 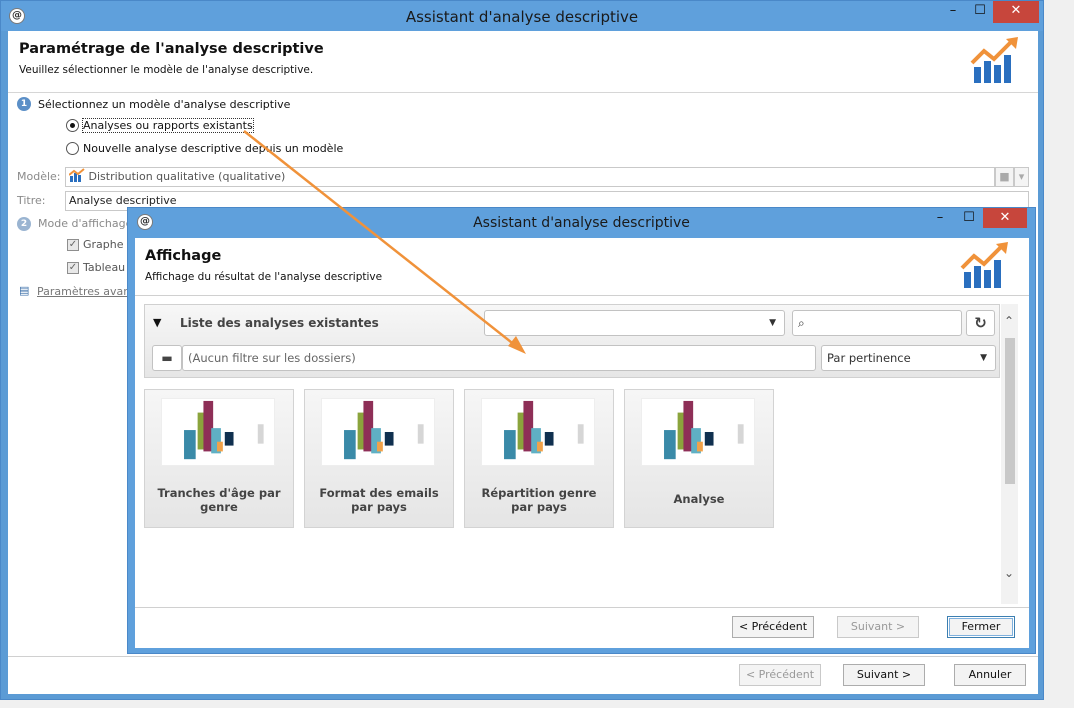 I want to click on sort-select: Par pertinence ▼, so click(x=908, y=358).